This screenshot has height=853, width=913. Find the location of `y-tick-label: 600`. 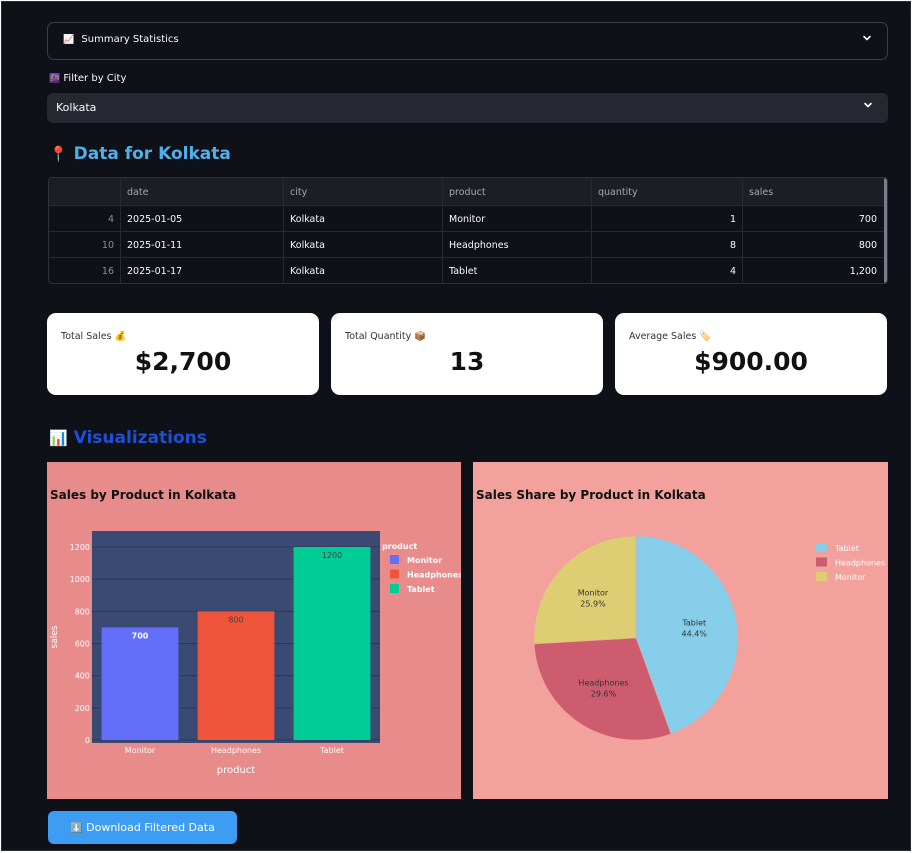

y-tick-label: 600 is located at coordinates (82, 644).